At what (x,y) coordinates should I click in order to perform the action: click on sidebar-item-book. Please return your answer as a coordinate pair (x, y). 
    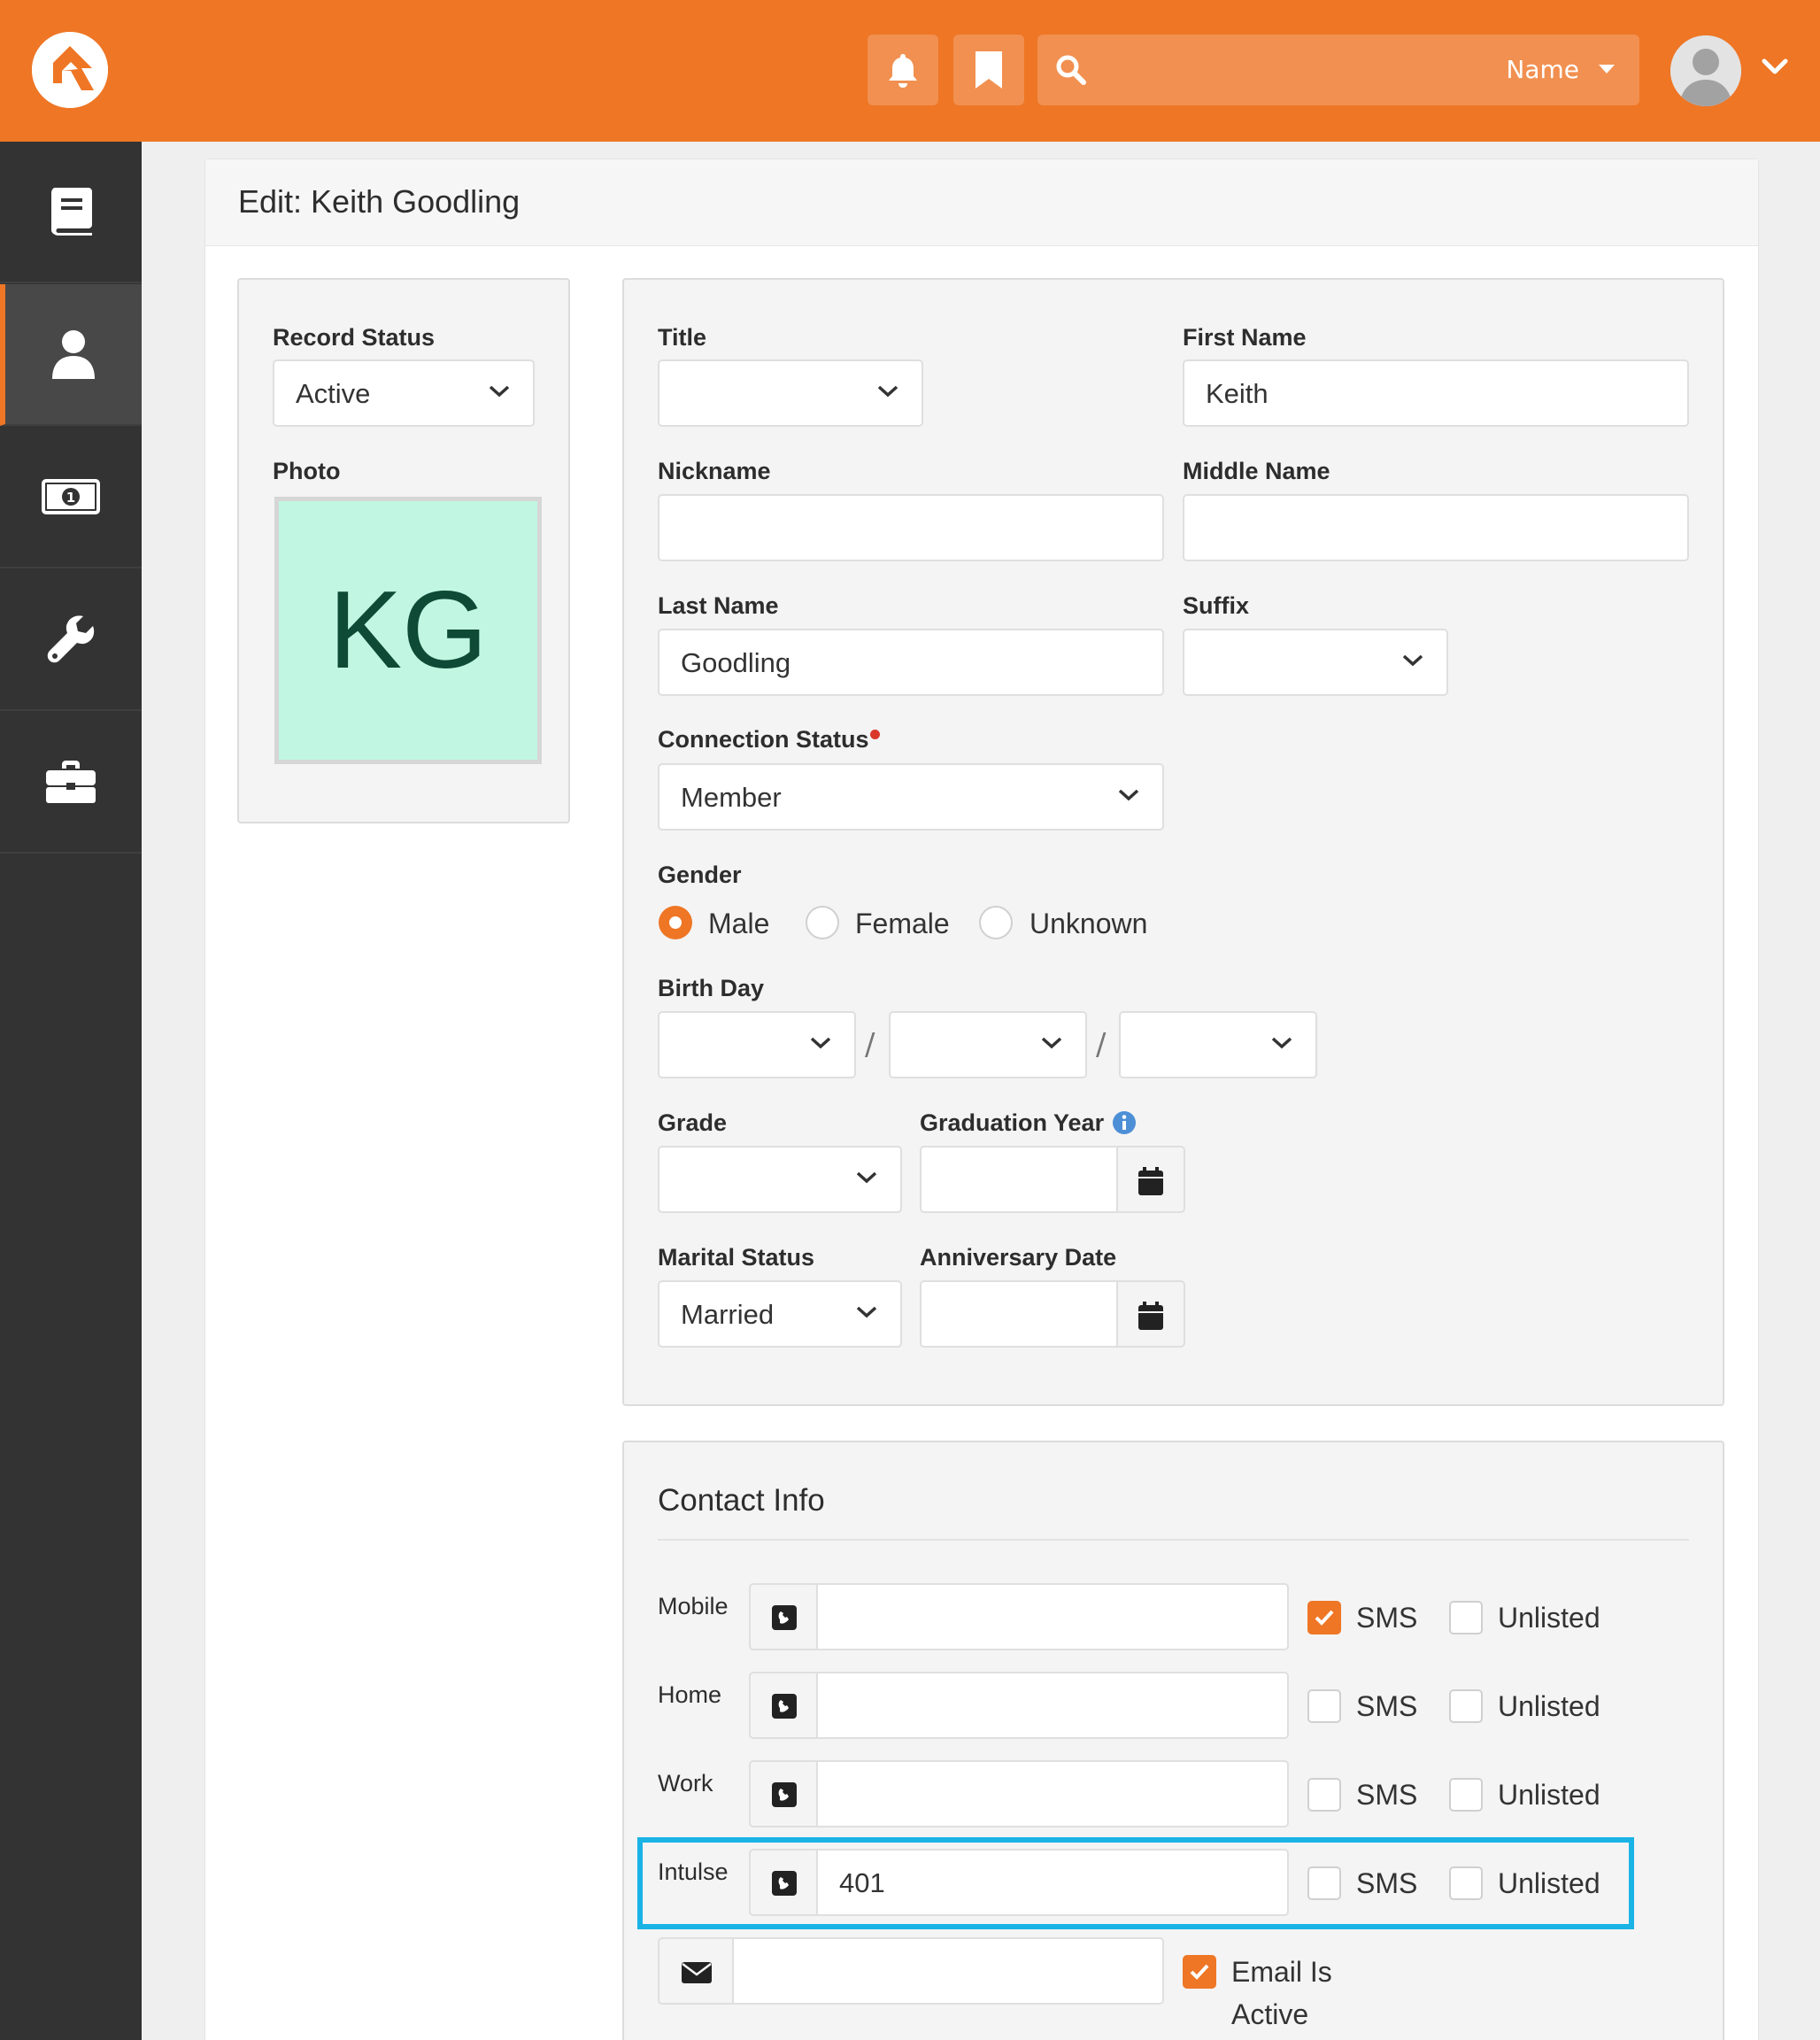
    Looking at the image, I should click on (71, 212).